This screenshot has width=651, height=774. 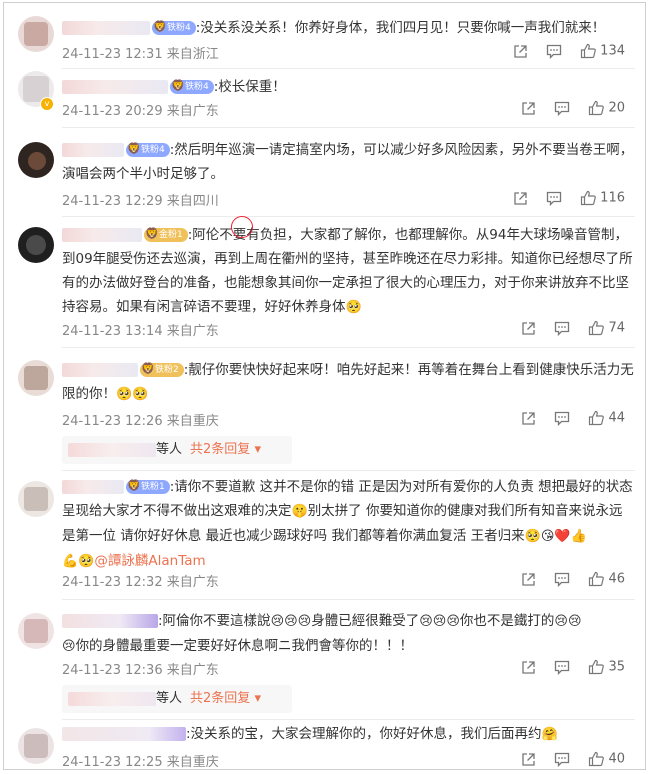 What do you see at coordinates (140, 421) in the screenshot?
I see `comment-time: 24-11-23 12:26 来自重庆` at bounding box center [140, 421].